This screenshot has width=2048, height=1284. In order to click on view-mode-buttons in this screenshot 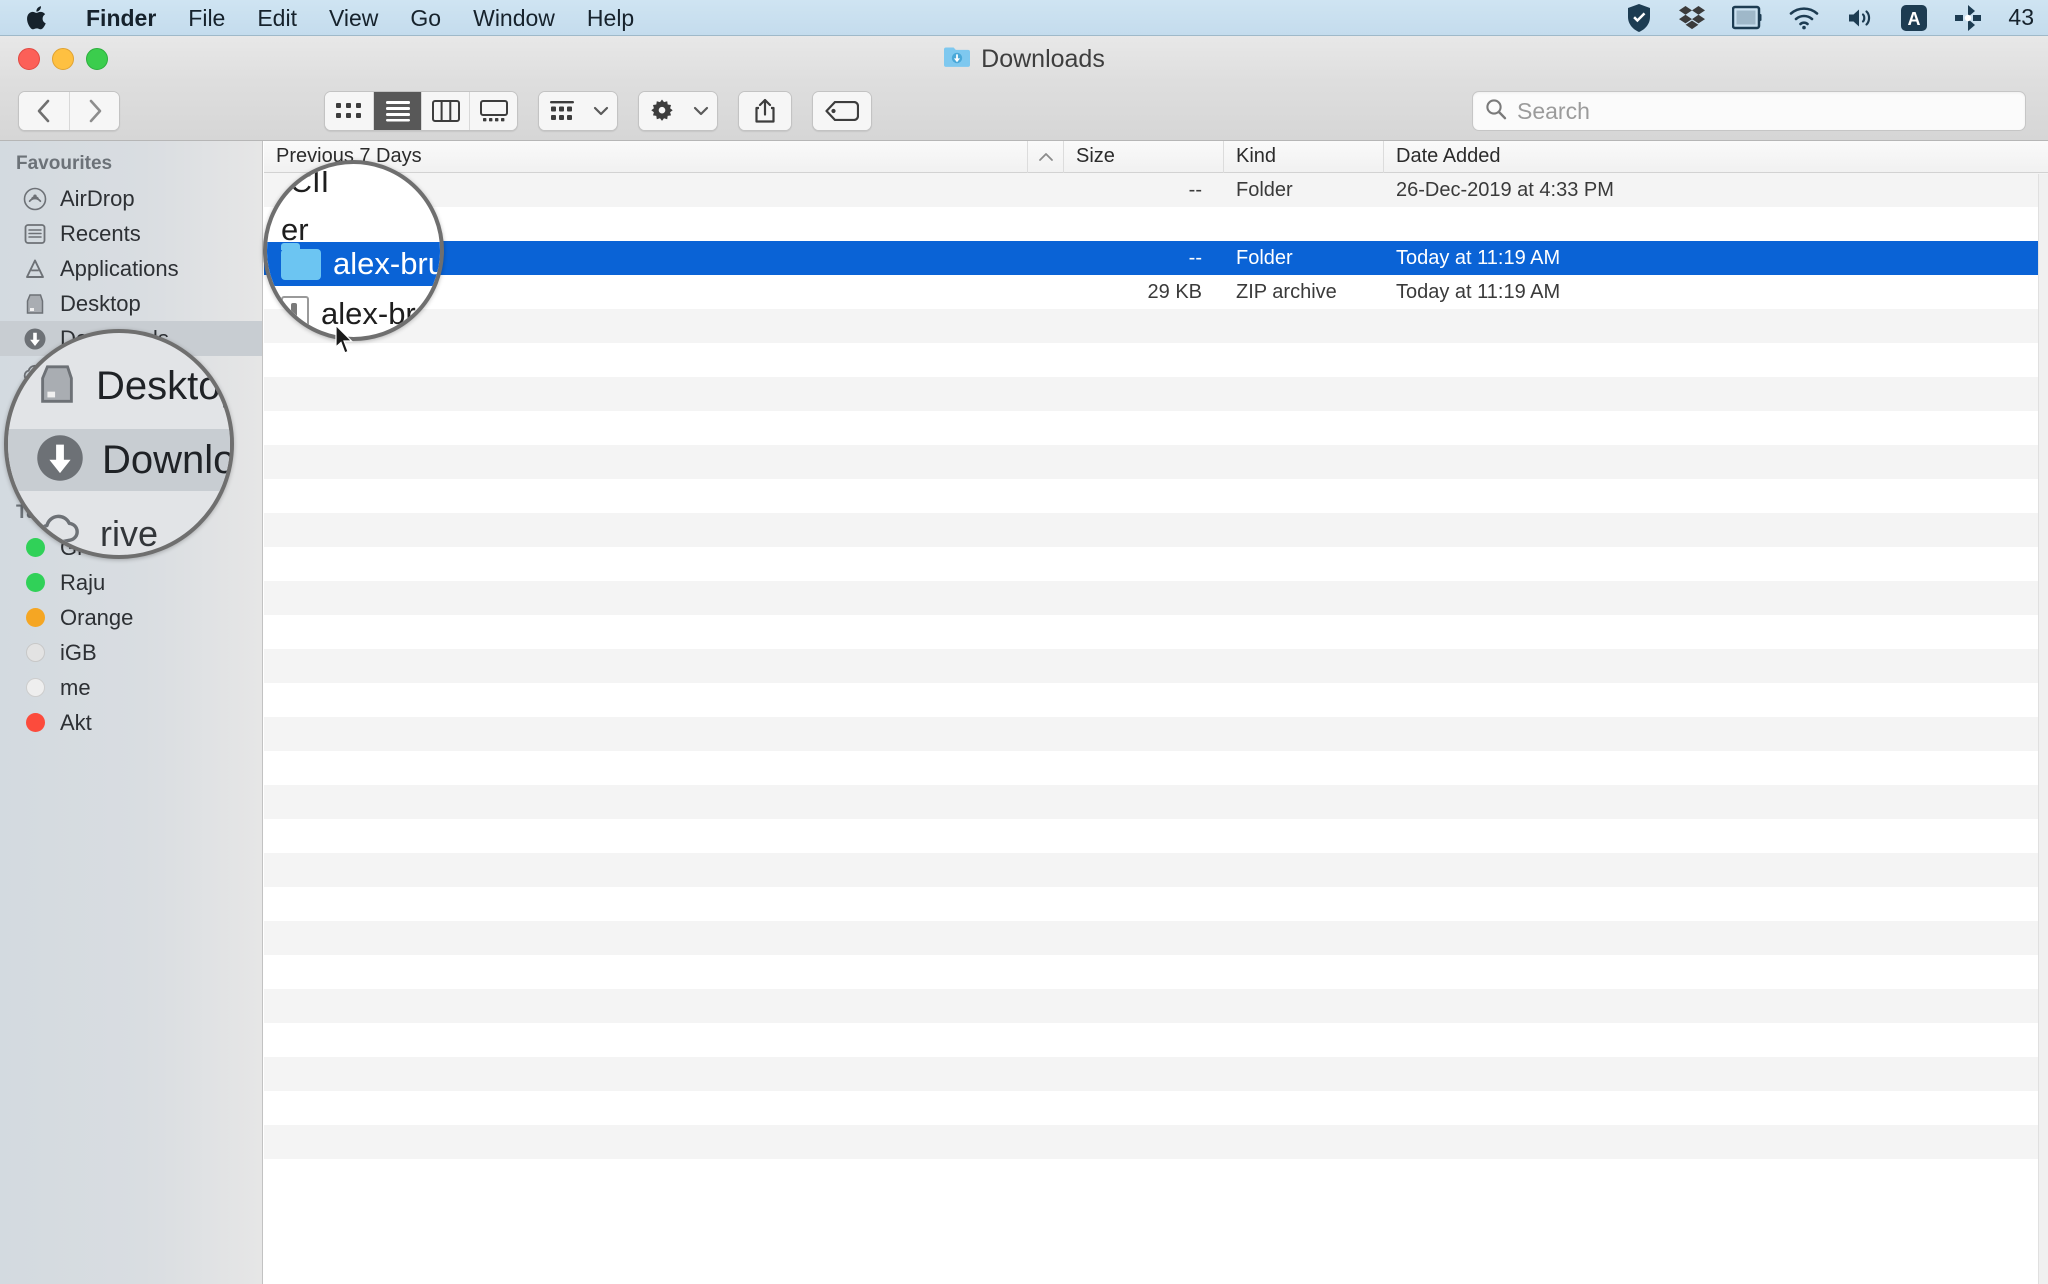, I will do `click(421, 111)`.